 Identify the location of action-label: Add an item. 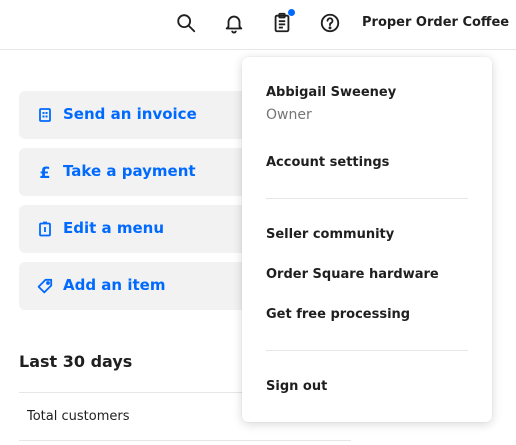
(114, 285).